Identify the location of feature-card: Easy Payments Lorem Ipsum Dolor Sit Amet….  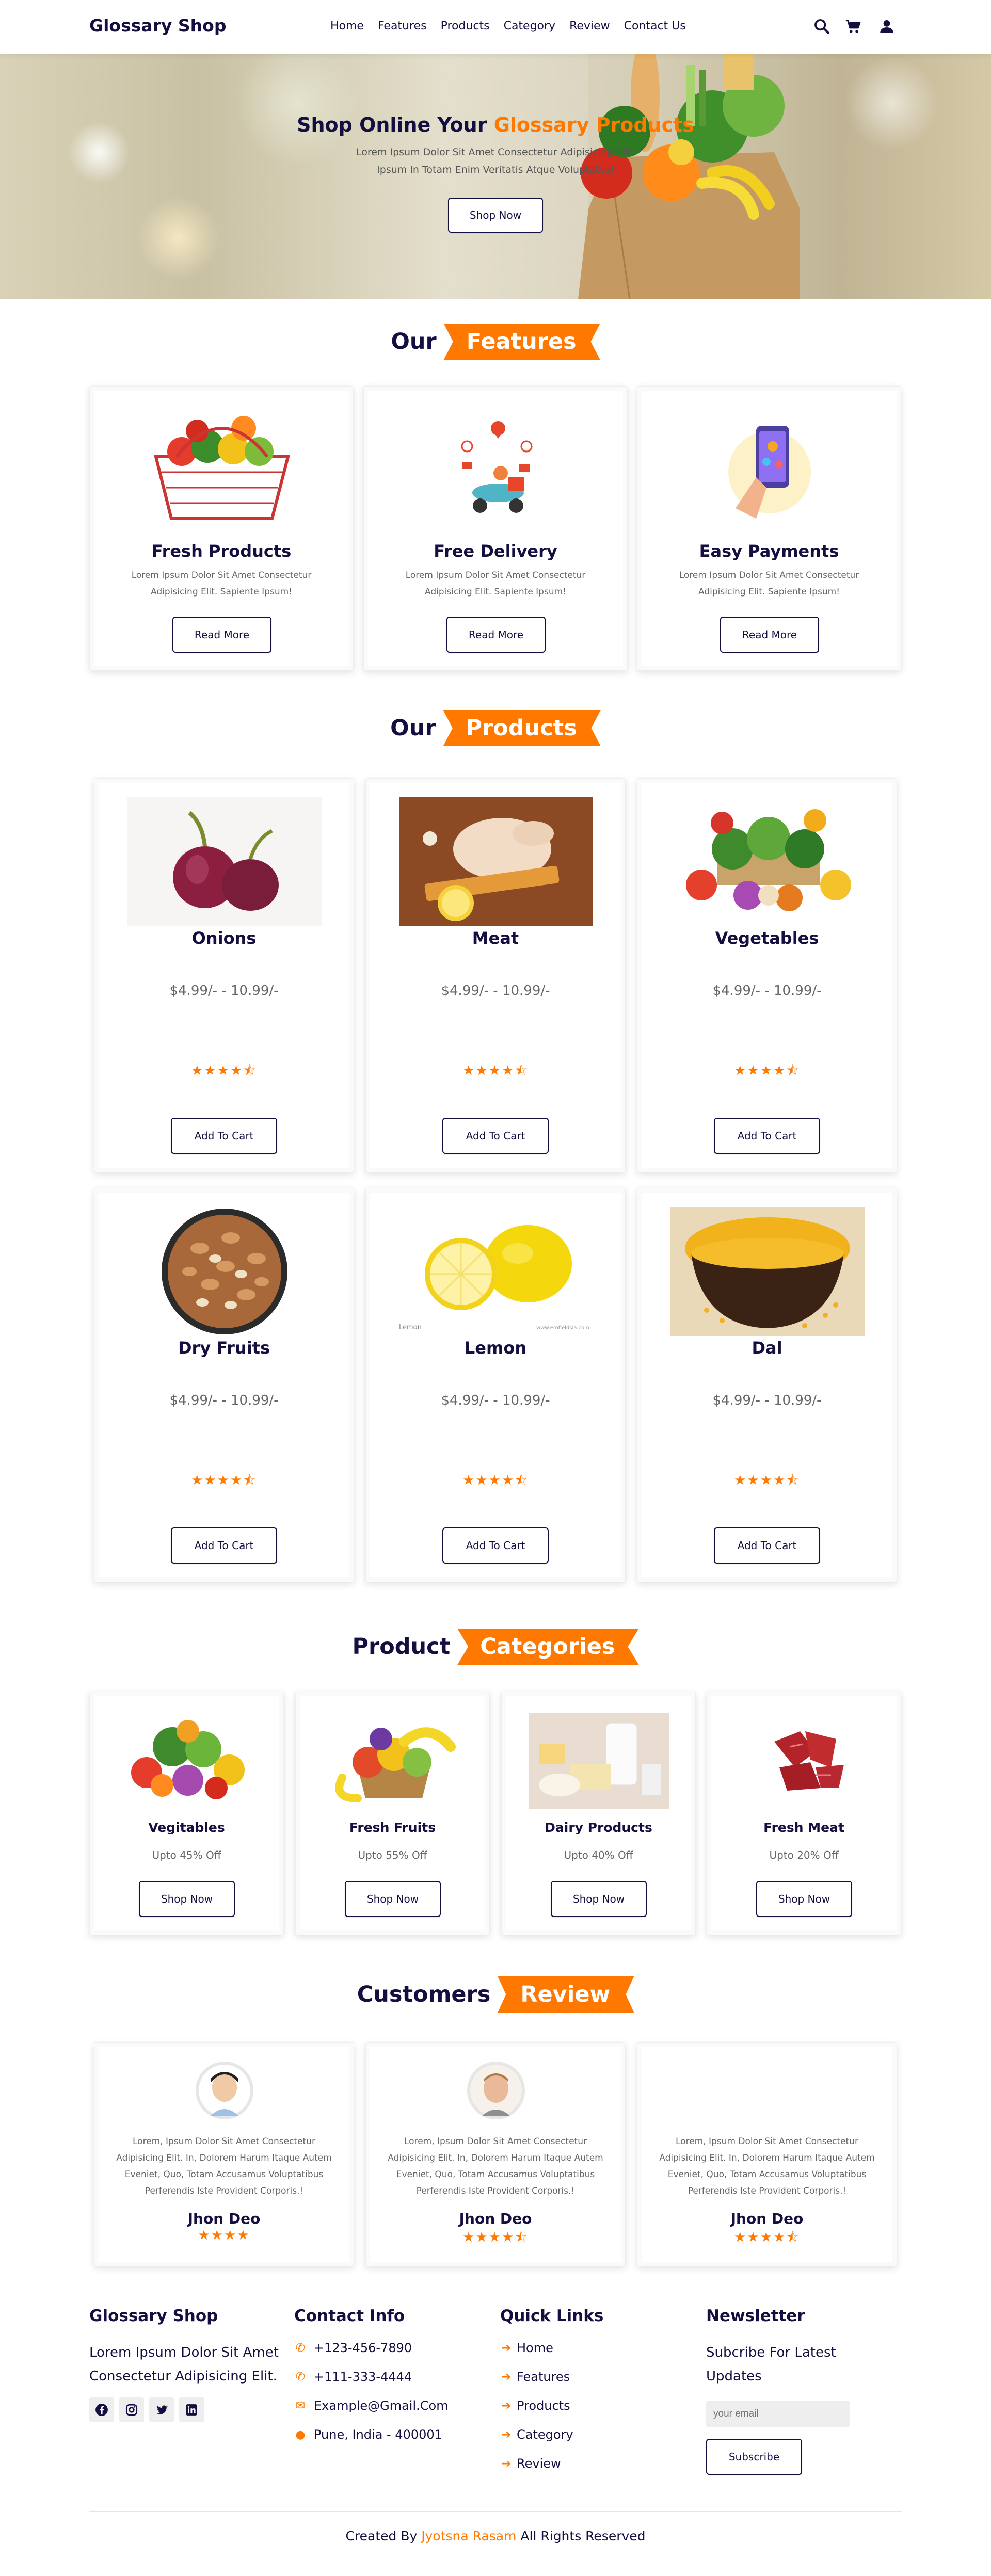
(769, 528).